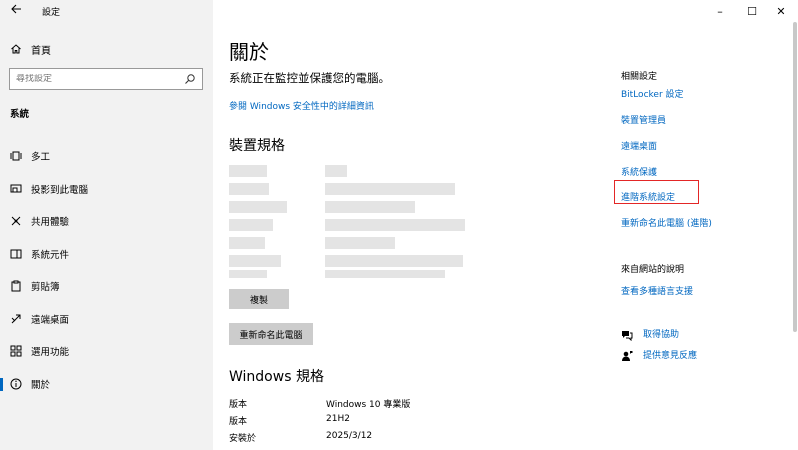  What do you see at coordinates (639, 171) in the screenshot?
I see `system-protection-link: 系統保護` at bounding box center [639, 171].